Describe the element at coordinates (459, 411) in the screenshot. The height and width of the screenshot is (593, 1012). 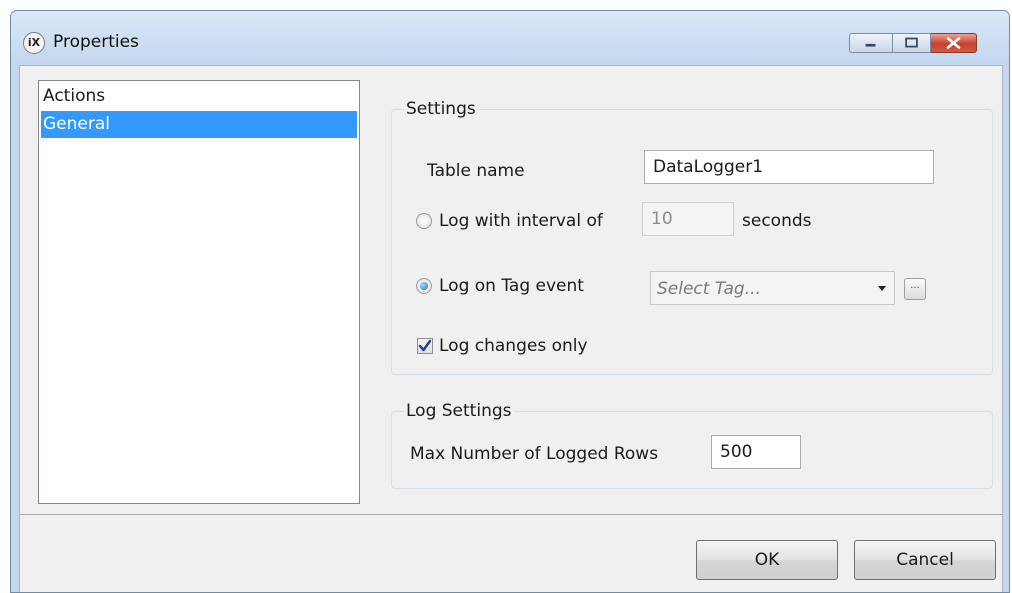
I see `log-settings-group-label: Log Settings` at that location.